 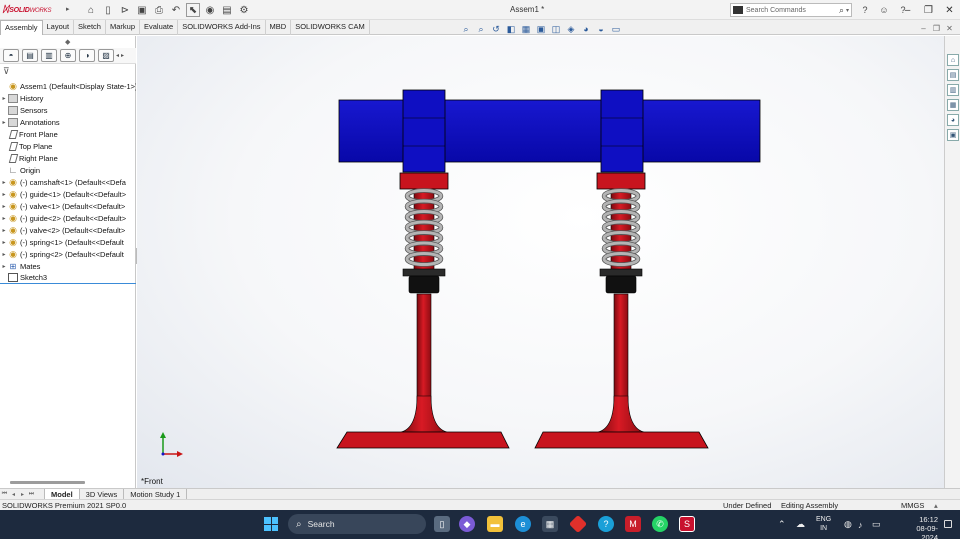 I want to click on options-gear-icon: ⚙, so click(x=244, y=10).